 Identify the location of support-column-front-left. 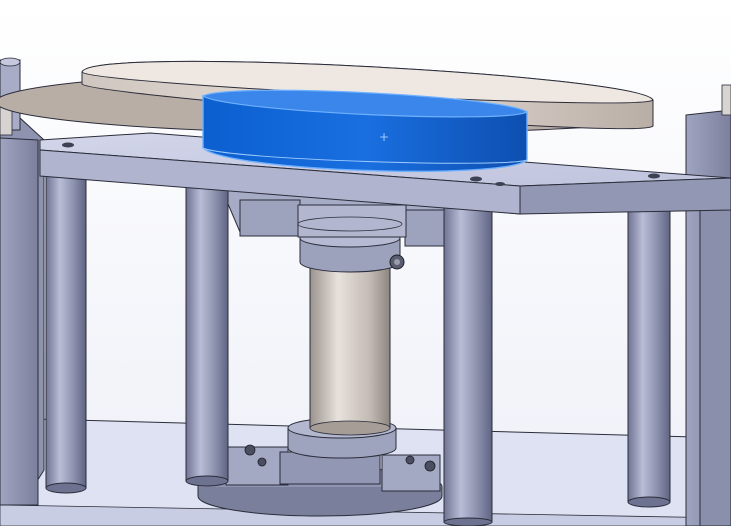
(207, 335).